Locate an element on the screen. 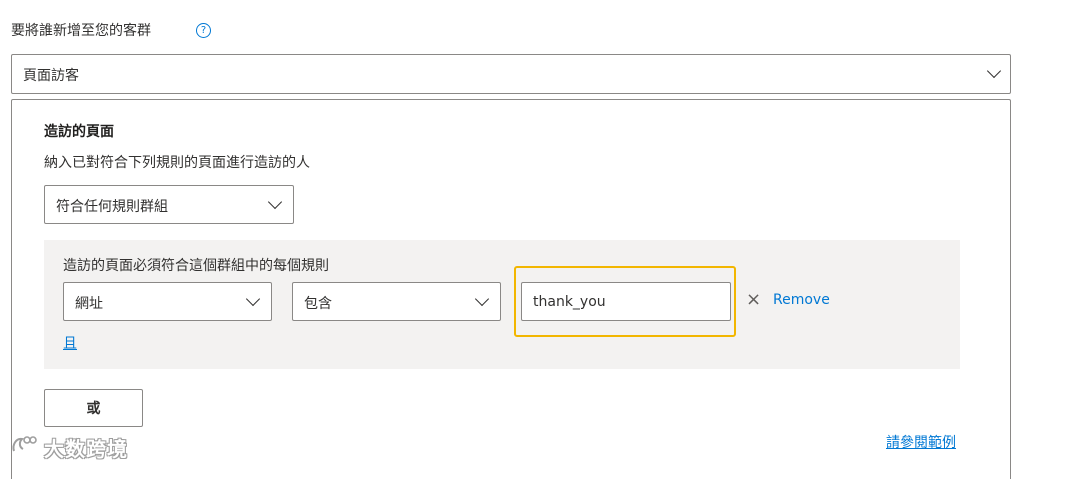  close-icon: × is located at coordinates (753, 300).